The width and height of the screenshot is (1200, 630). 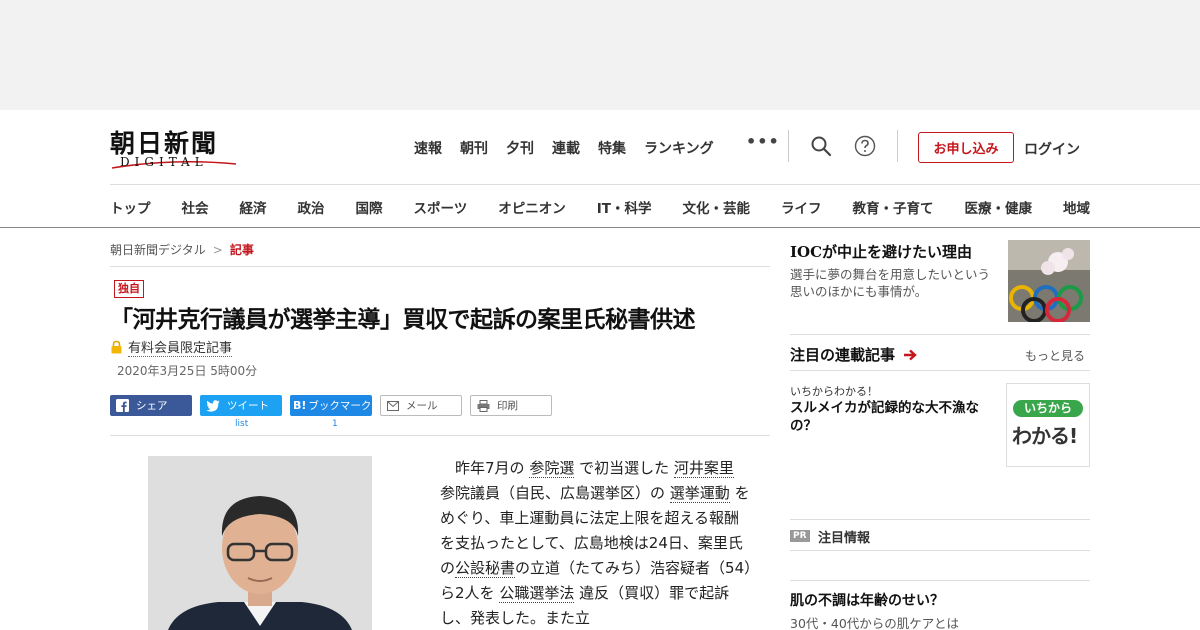 What do you see at coordinates (532, 207) in the screenshot?
I see `cat-opinion: オピニオン` at bounding box center [532, 207].